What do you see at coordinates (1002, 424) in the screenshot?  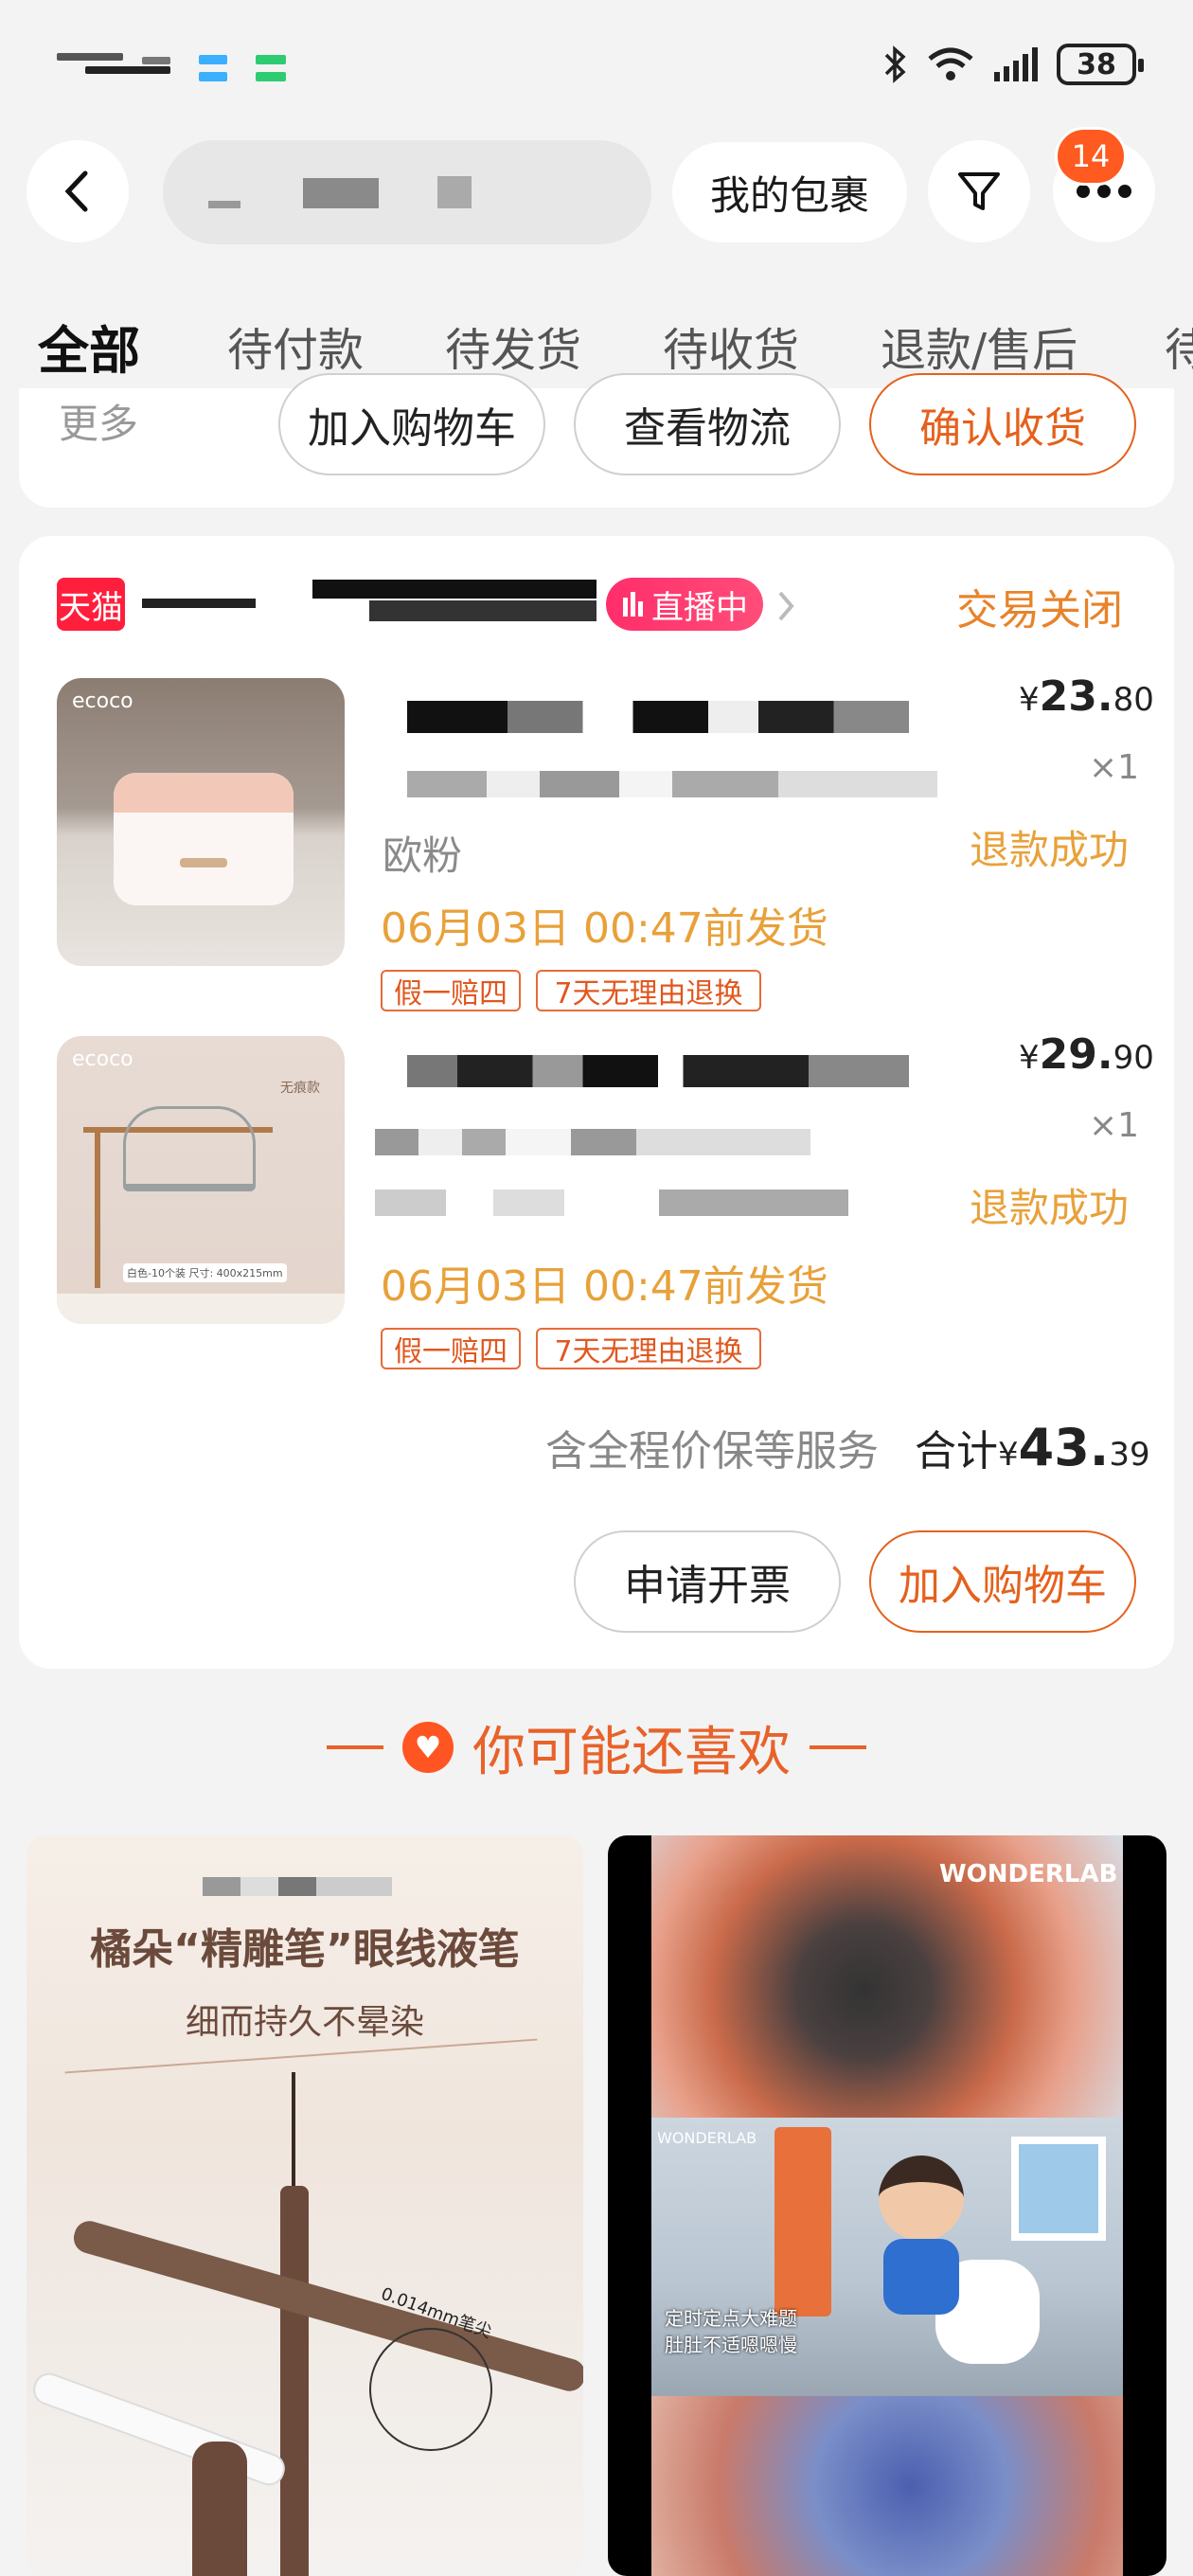 I see `confirm-receipt-button: 确认收货` at bounding box center [1002, 424].